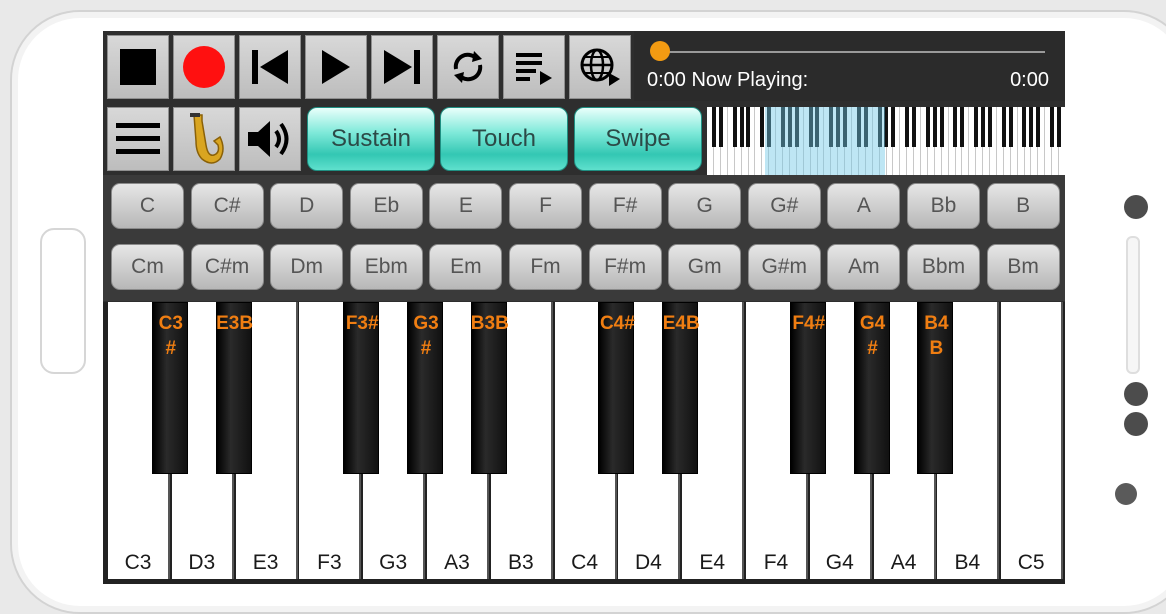 This screenshot has height=614, width=1166. What do you see at coordinates (520, 562) in the screenshot?
I see `white-key-label: B3` at bounding box center [520, 562].